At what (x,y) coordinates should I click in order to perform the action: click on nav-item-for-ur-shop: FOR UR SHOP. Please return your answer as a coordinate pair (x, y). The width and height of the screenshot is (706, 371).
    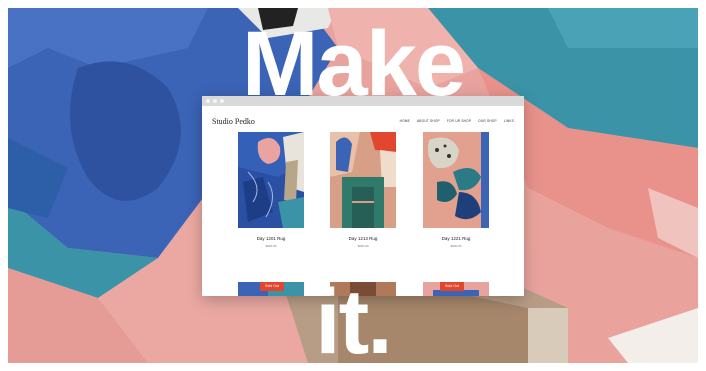
    Looking at the image, I should click on (459, 121).